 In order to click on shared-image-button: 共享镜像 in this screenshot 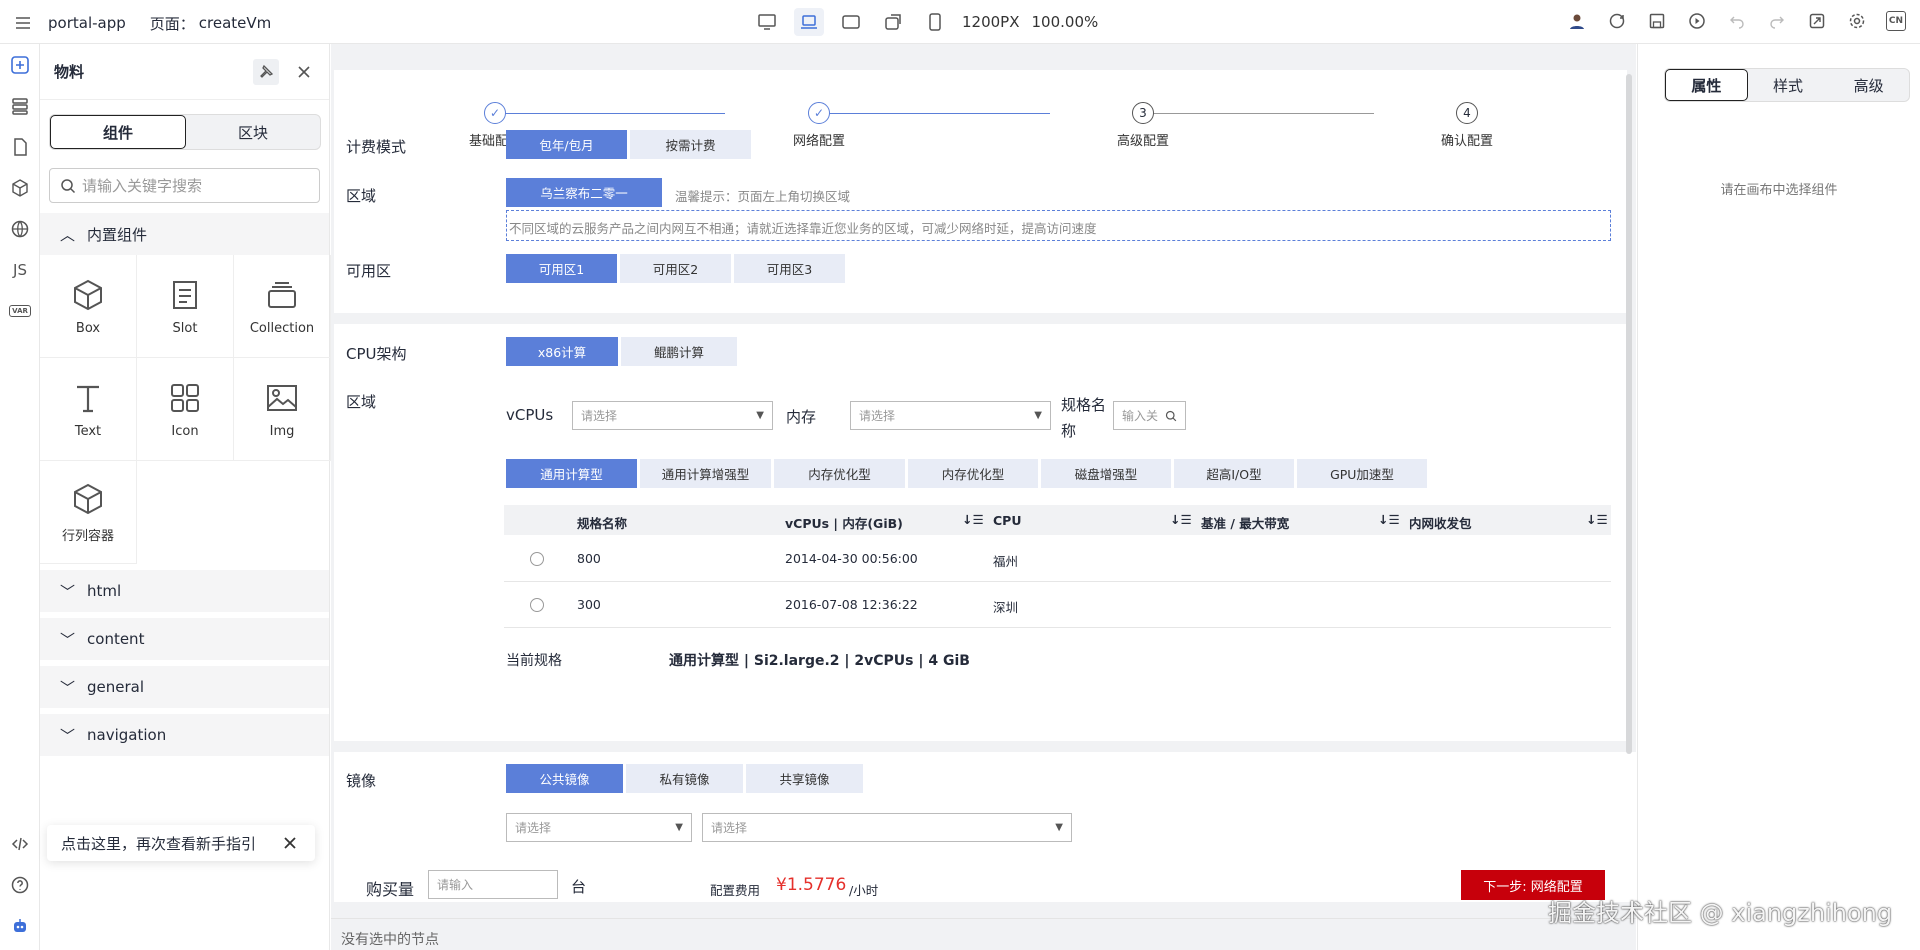, I will do `click(804, 778)`.